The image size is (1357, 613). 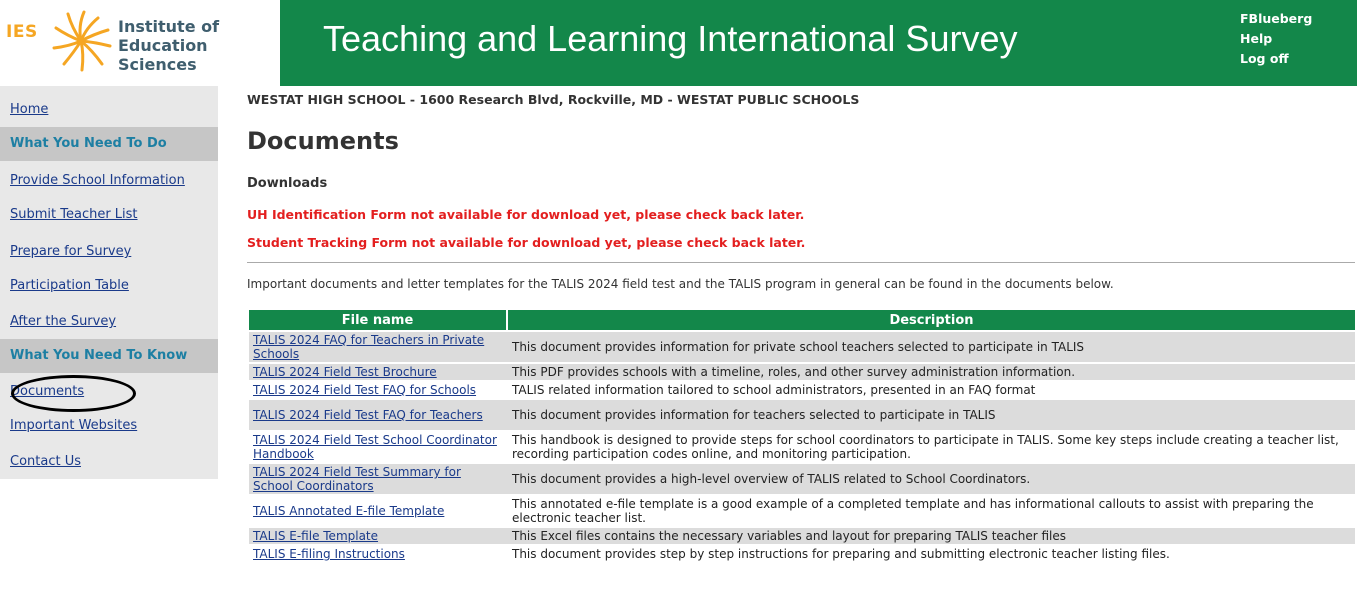 I want to click on sidebar-item-prepare-for-survey: Prepare for Survey, so click(x=70, y=251).